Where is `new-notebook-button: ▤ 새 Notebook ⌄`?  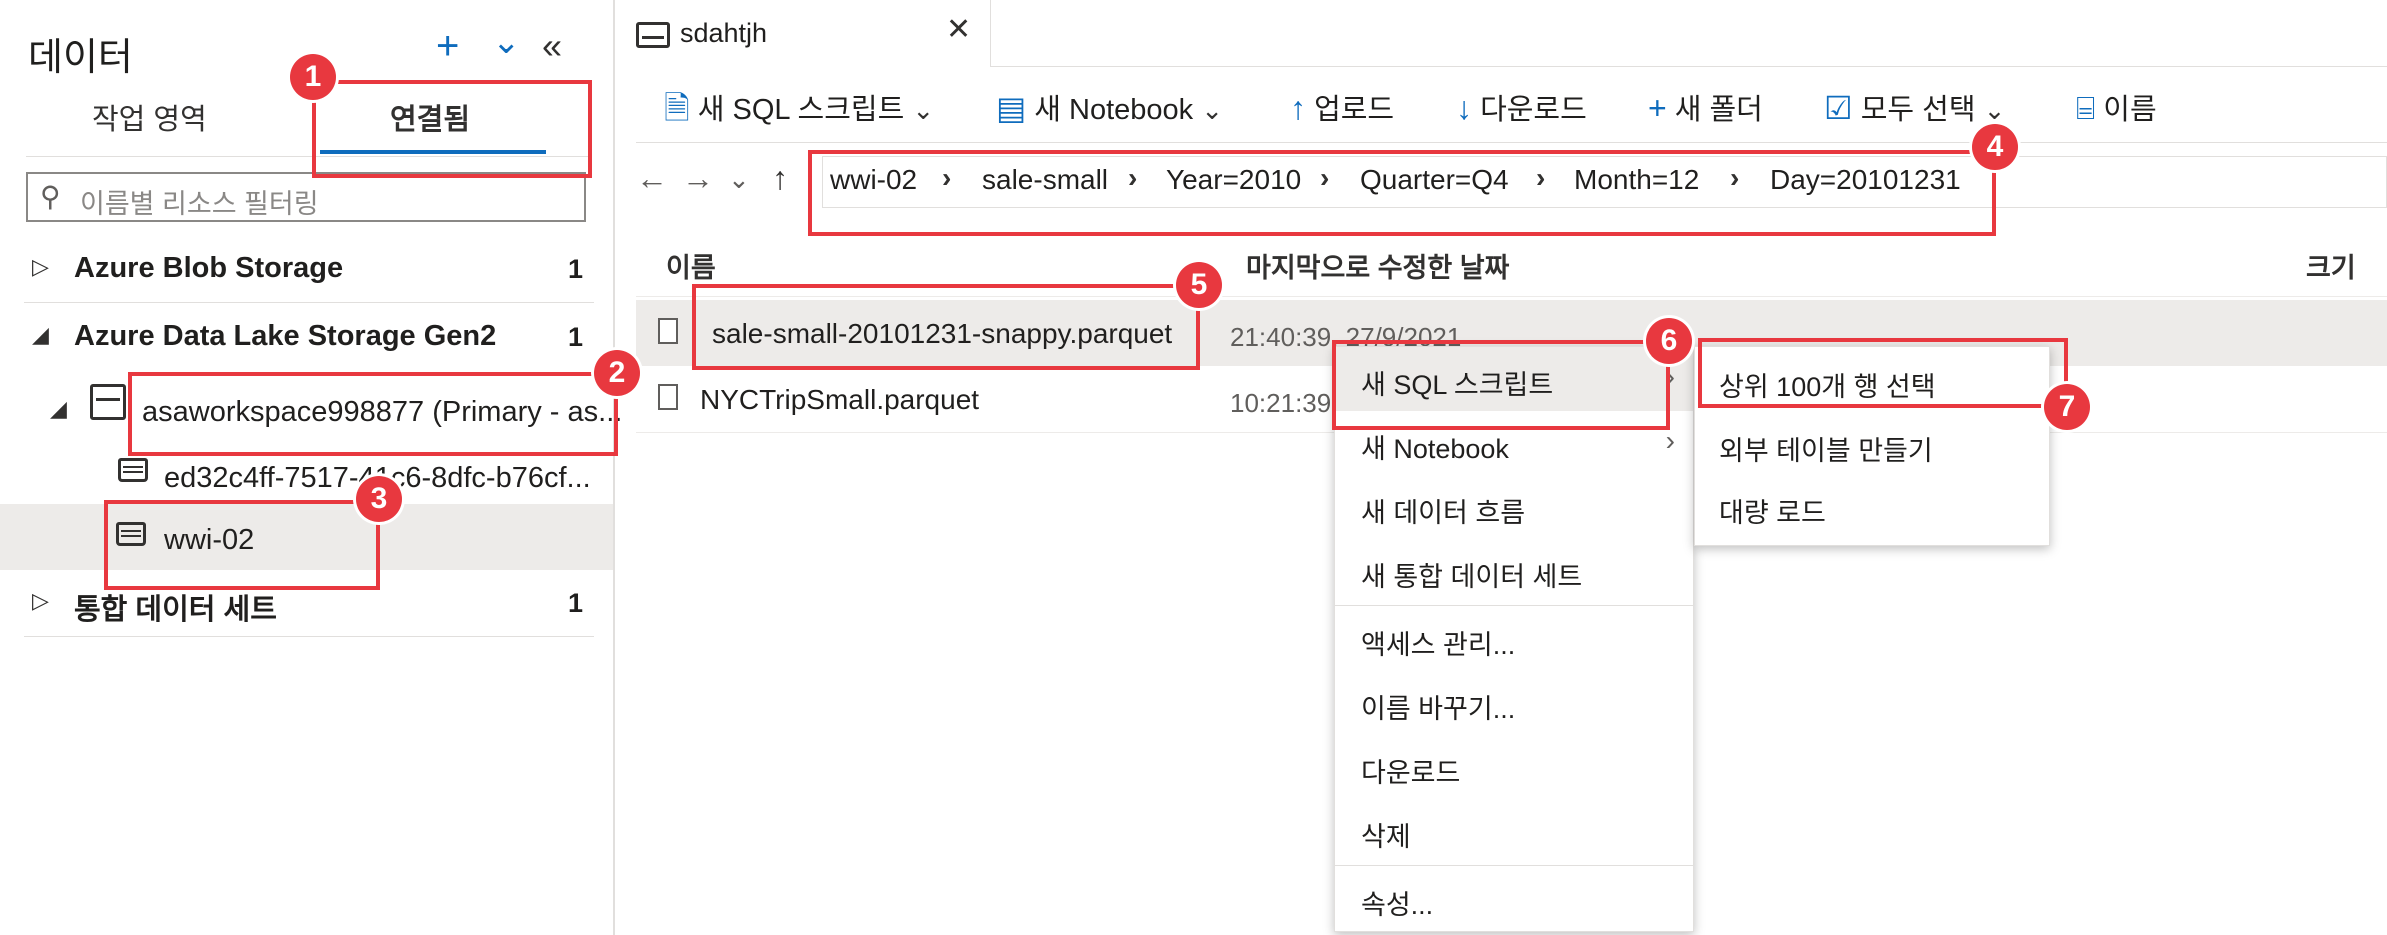 new-notebook-button: ▤ 새 Notebook ⌄ is located at coordinates (1109, 107).